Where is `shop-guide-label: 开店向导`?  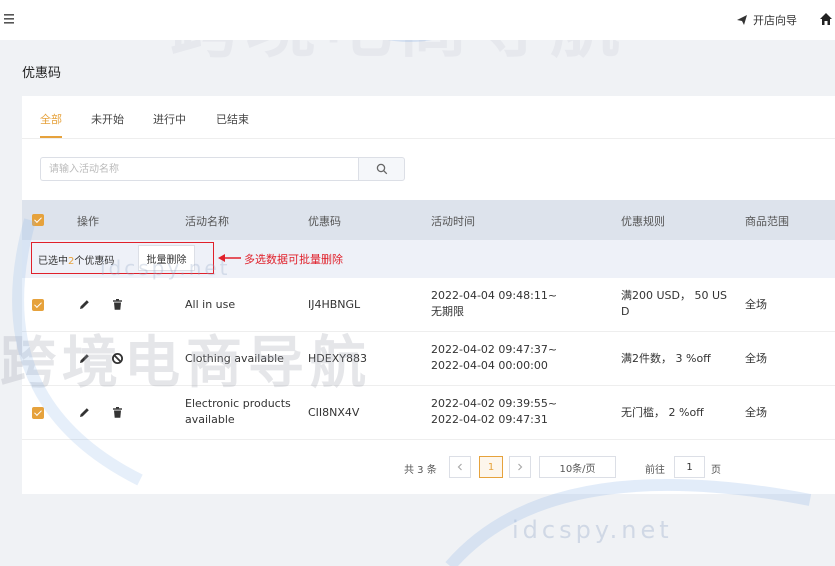
shop-guide-label: 开店向导 is located at coordinates (775, 20).